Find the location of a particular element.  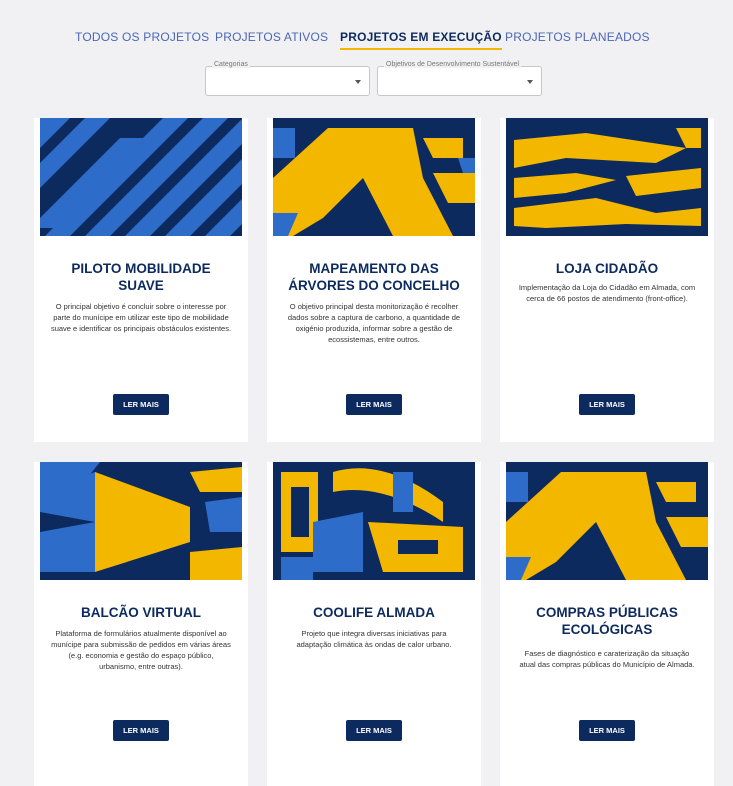

project-title: MAPEAMENTO DAS ÁRVORES DO CONCELHO is located at coordinates (374, 277).